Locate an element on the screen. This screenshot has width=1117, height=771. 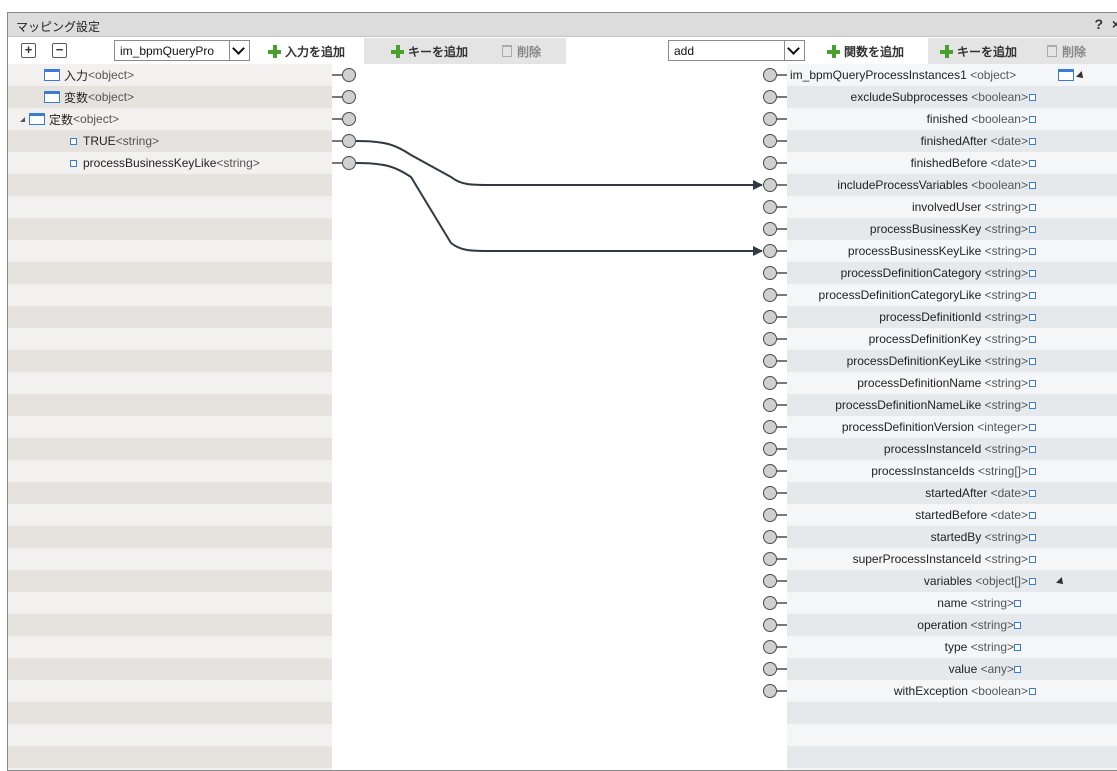
target-tree-item: withException <boolean> is located at coordinates (928, 691).